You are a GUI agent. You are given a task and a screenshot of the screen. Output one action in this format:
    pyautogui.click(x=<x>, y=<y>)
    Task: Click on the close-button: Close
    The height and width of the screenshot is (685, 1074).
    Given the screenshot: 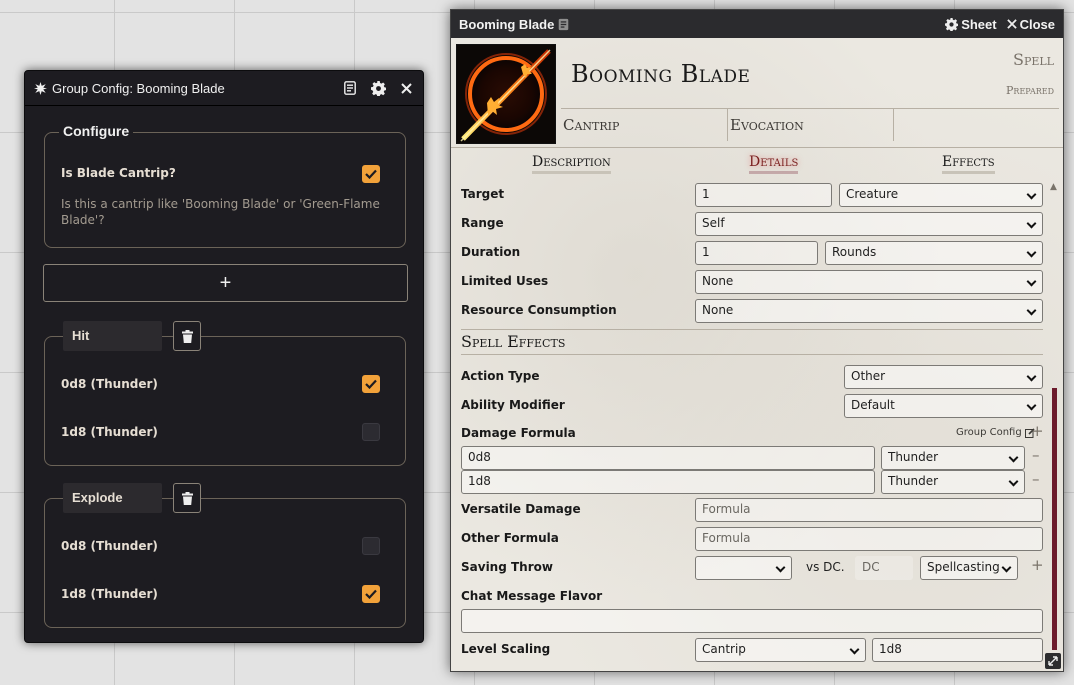 What is the action you would take?
    pyautogui.click(x=1030, y=24)
    